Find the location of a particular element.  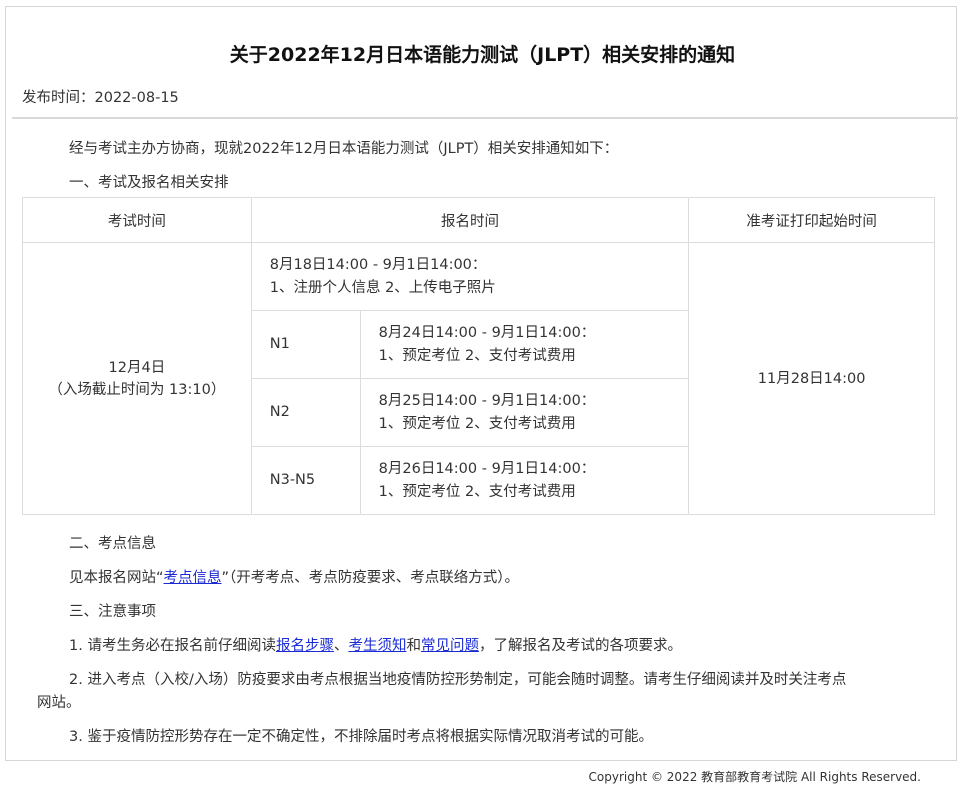

level-registration-time: 8月24日14:00 - 9月1日14:00： is located at coordinates (487, 332).